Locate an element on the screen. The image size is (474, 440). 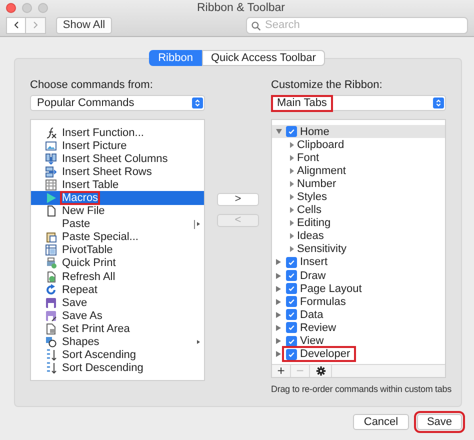
command-item: New File is located at coordinates (83, 211).